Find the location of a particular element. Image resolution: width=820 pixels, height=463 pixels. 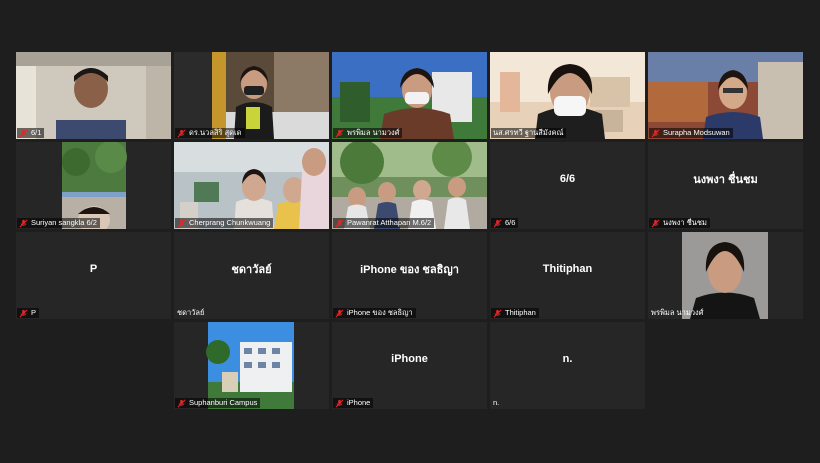

participant-tile: 6/6 6/6 is located at coordinates (567, 185).